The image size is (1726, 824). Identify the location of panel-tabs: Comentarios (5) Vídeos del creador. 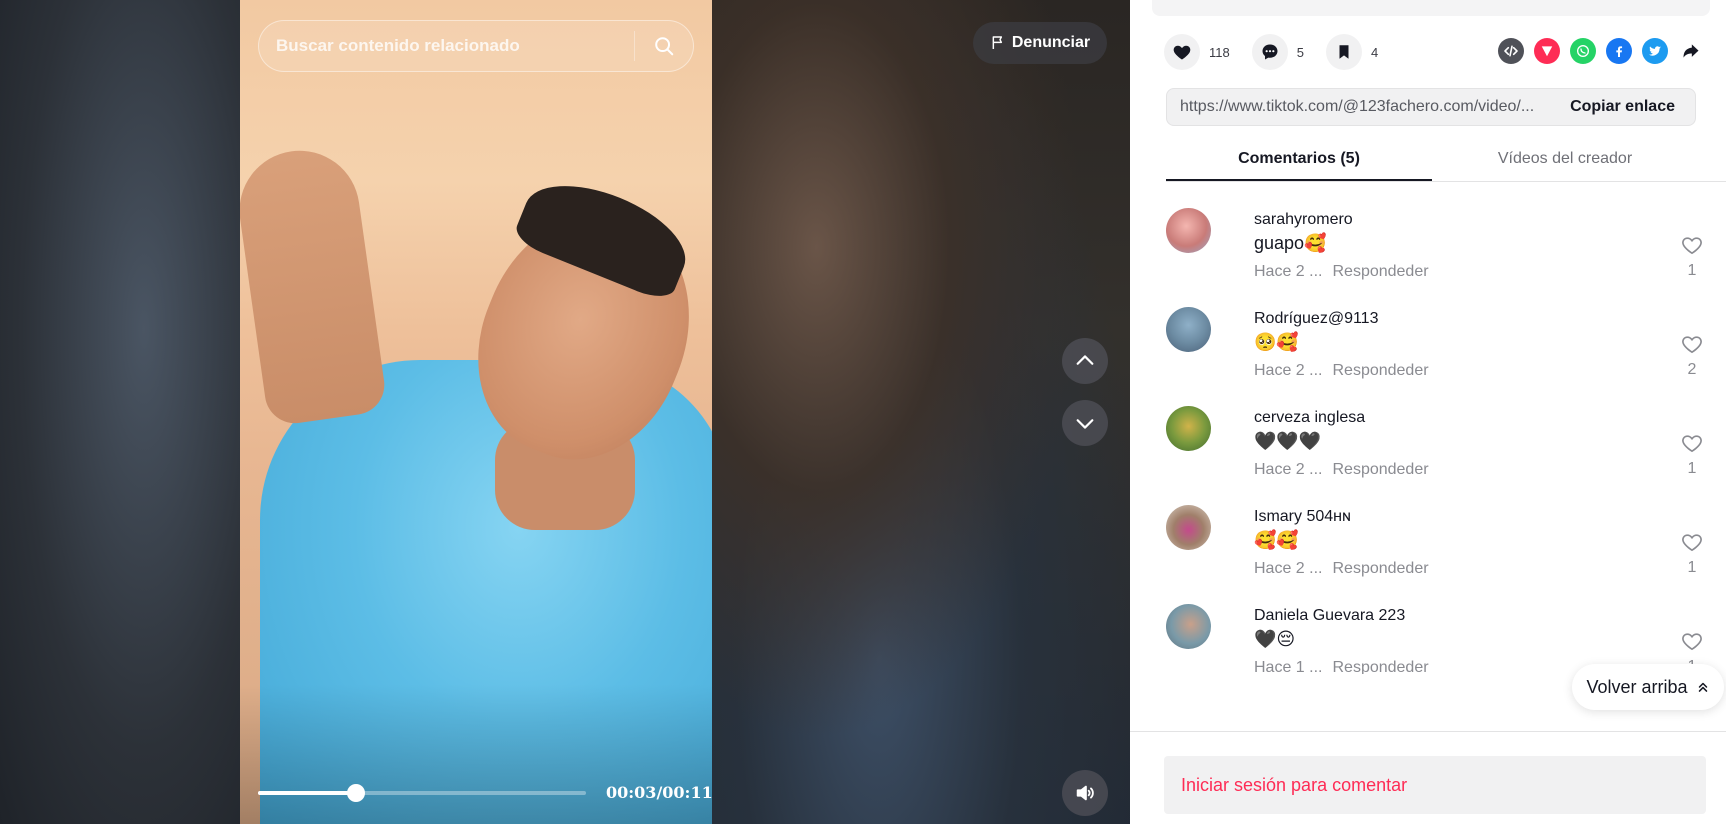
(1446, 161).